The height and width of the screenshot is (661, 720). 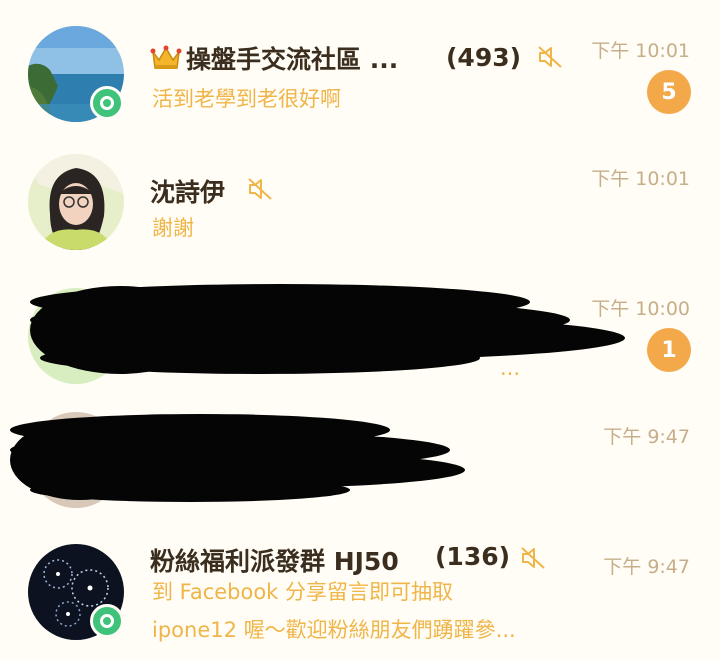 What do you see at coordinates (484, 57) in the screenshot?
I see `member-count: (493)` at bounding box center [484, 57].